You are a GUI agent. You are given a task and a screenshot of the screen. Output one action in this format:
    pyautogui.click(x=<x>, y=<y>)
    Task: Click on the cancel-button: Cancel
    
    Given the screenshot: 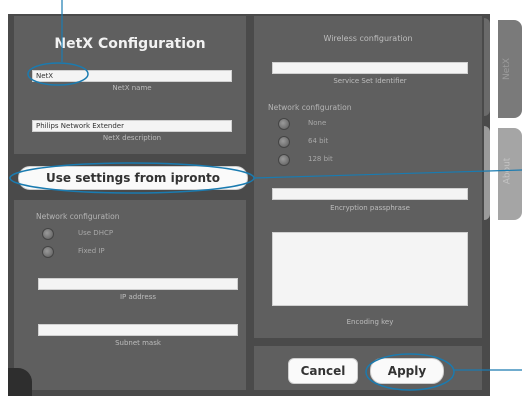 What is the action you would take?
    pyautogui.click(x=323, y=371)
    